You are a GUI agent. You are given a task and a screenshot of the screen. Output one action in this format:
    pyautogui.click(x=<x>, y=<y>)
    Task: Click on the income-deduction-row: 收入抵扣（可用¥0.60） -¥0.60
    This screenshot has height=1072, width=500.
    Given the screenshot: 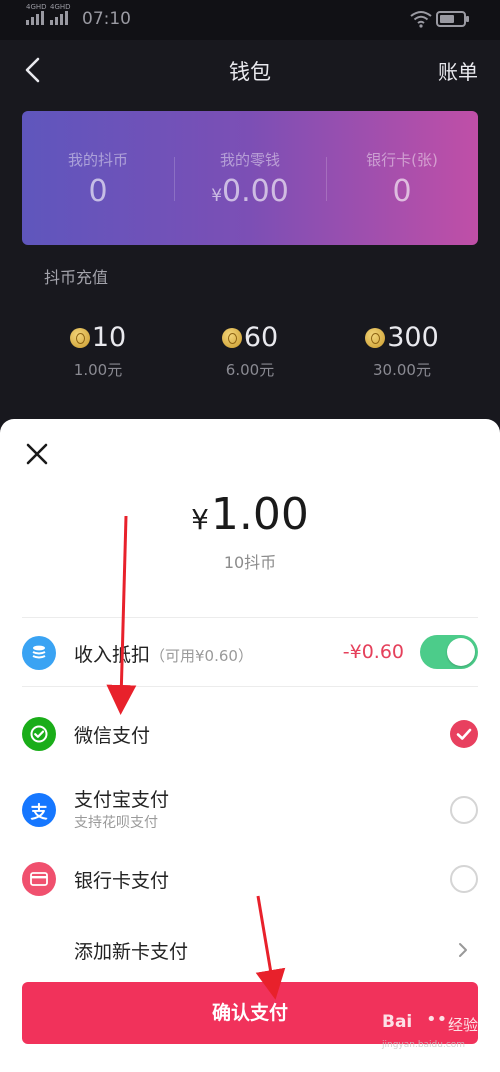 What is the action you would take?
    pyautogui.click(x=250, y=653)
    